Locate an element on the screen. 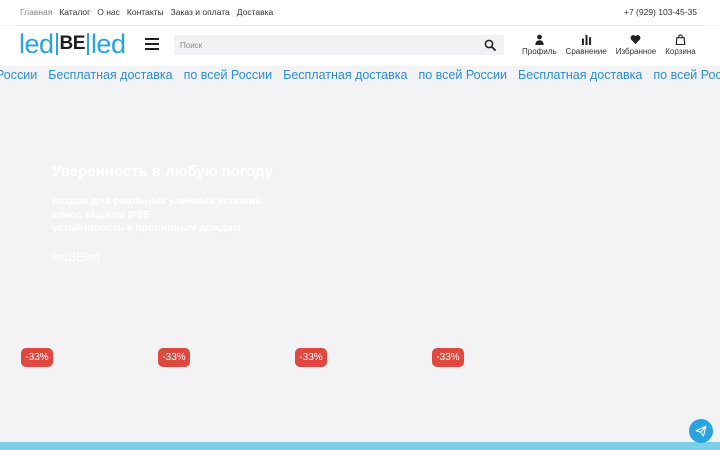 Image resolution: width=720 pixels, height=450 pixels. hero-title: Уверенность в любую погоду is located at coordinates (162, 171).